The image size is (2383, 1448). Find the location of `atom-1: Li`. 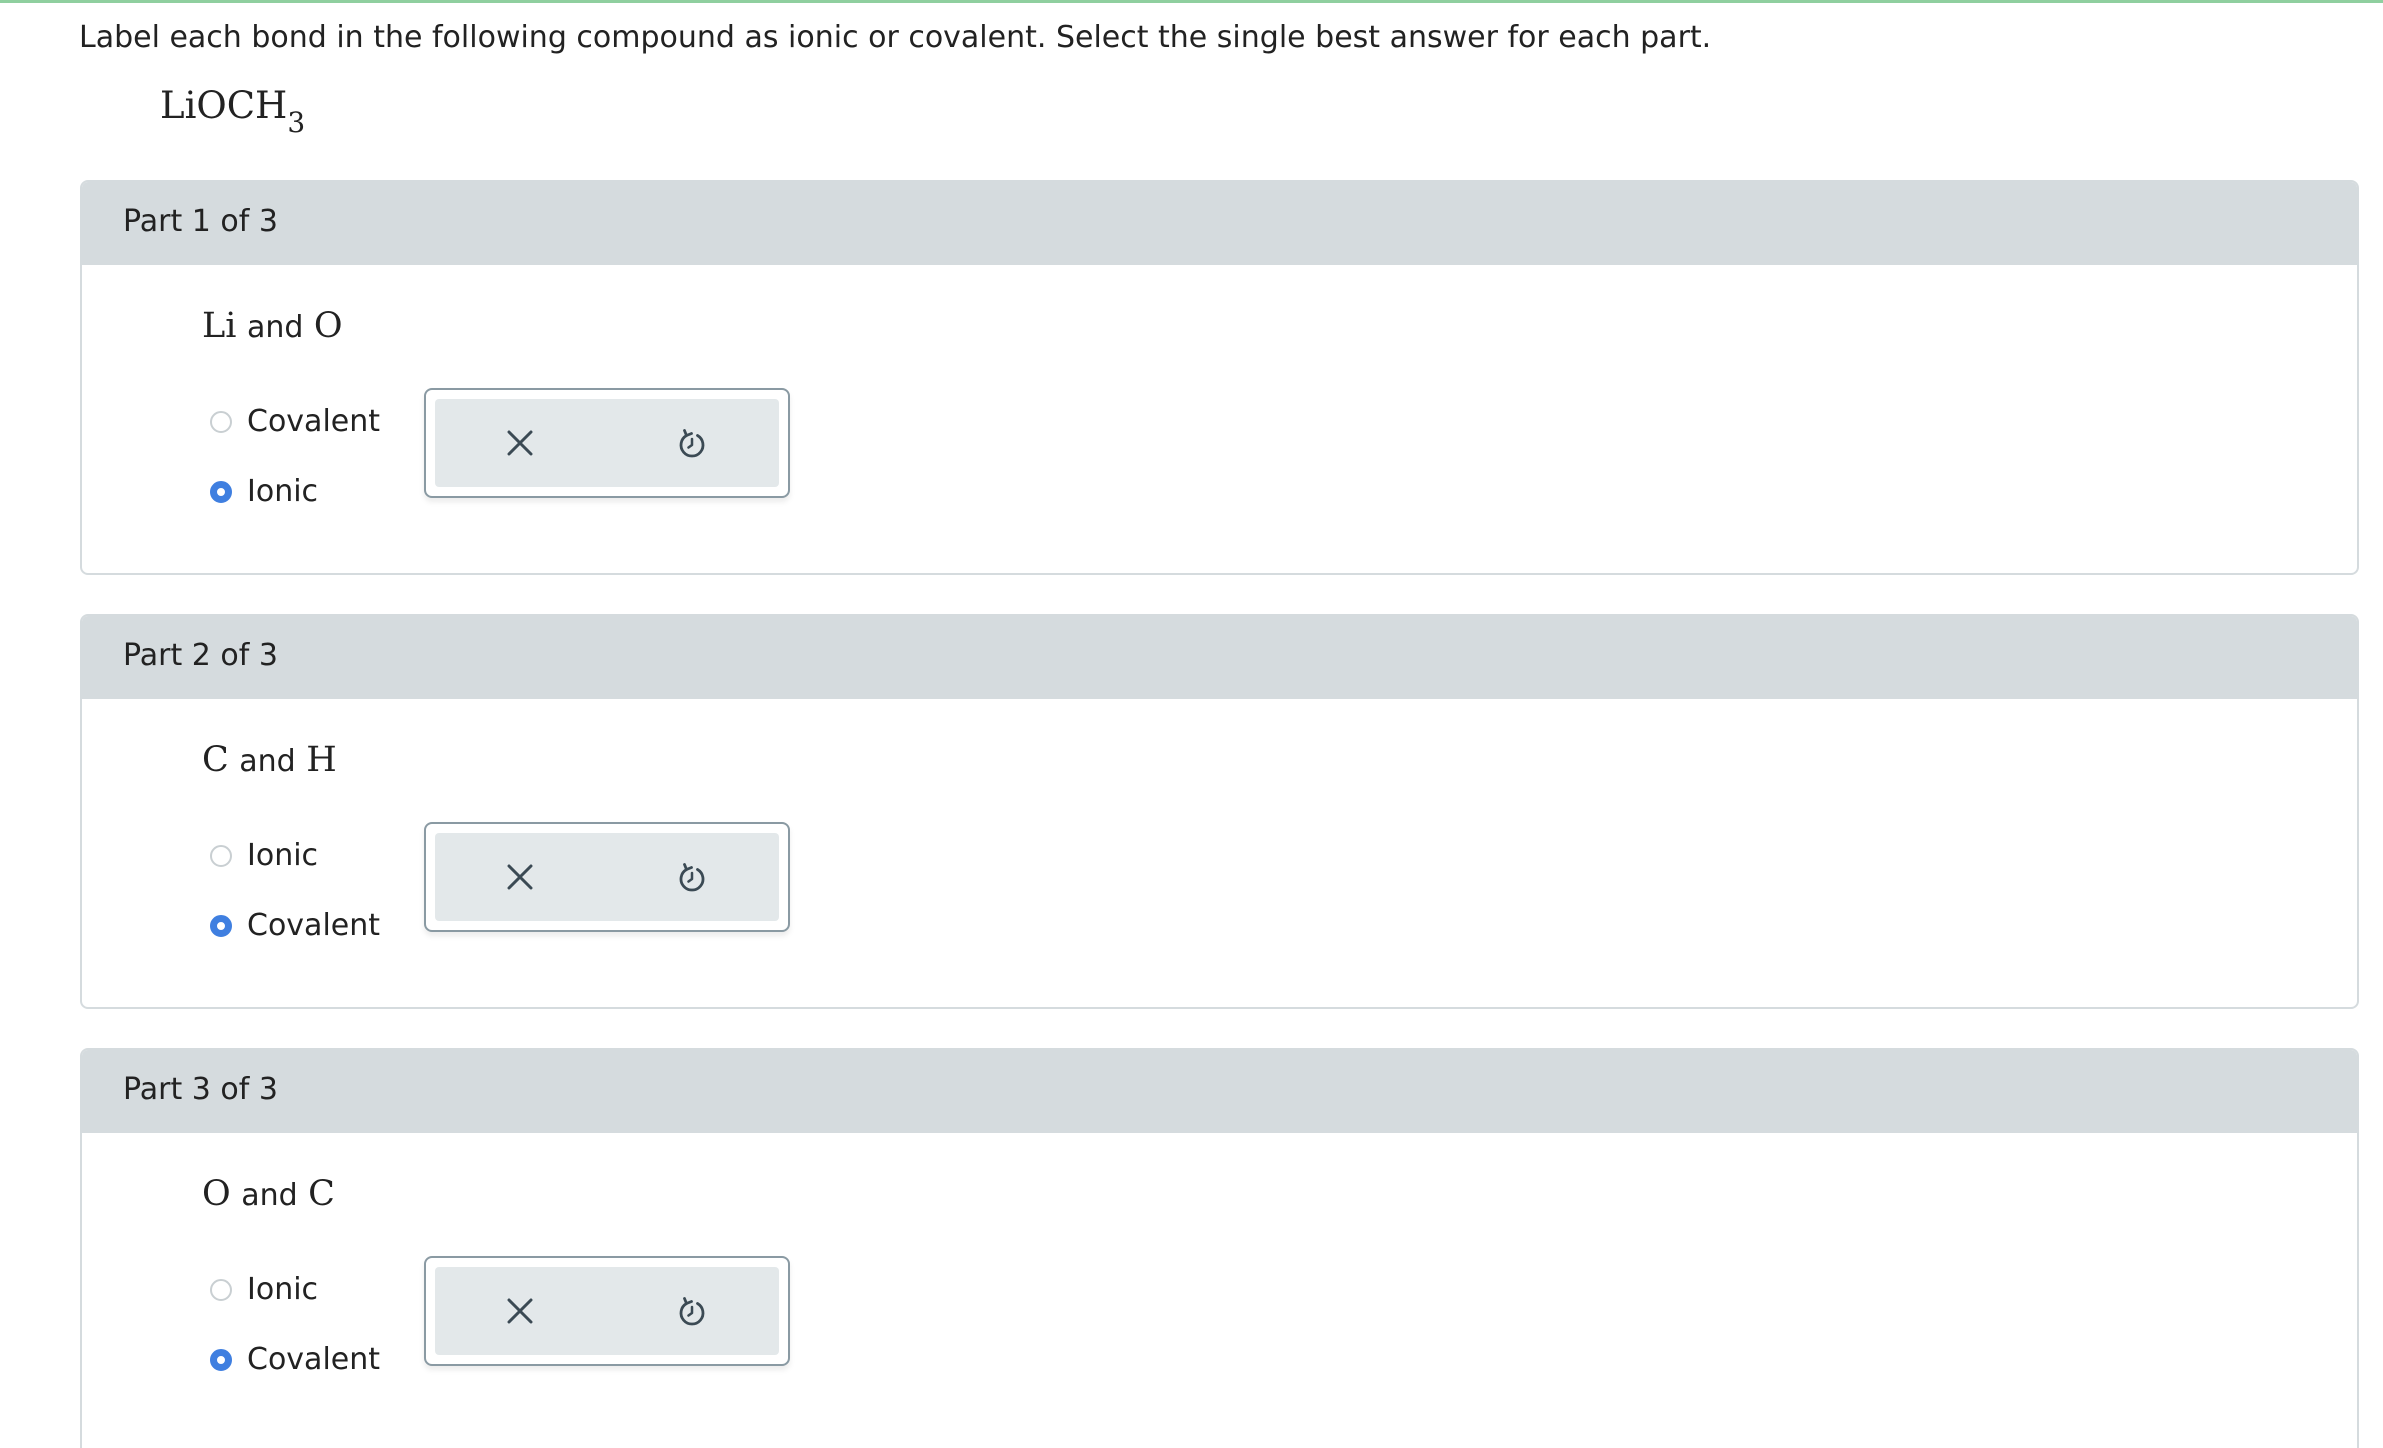

atom-1: Li is located at coordinates (219, 326).